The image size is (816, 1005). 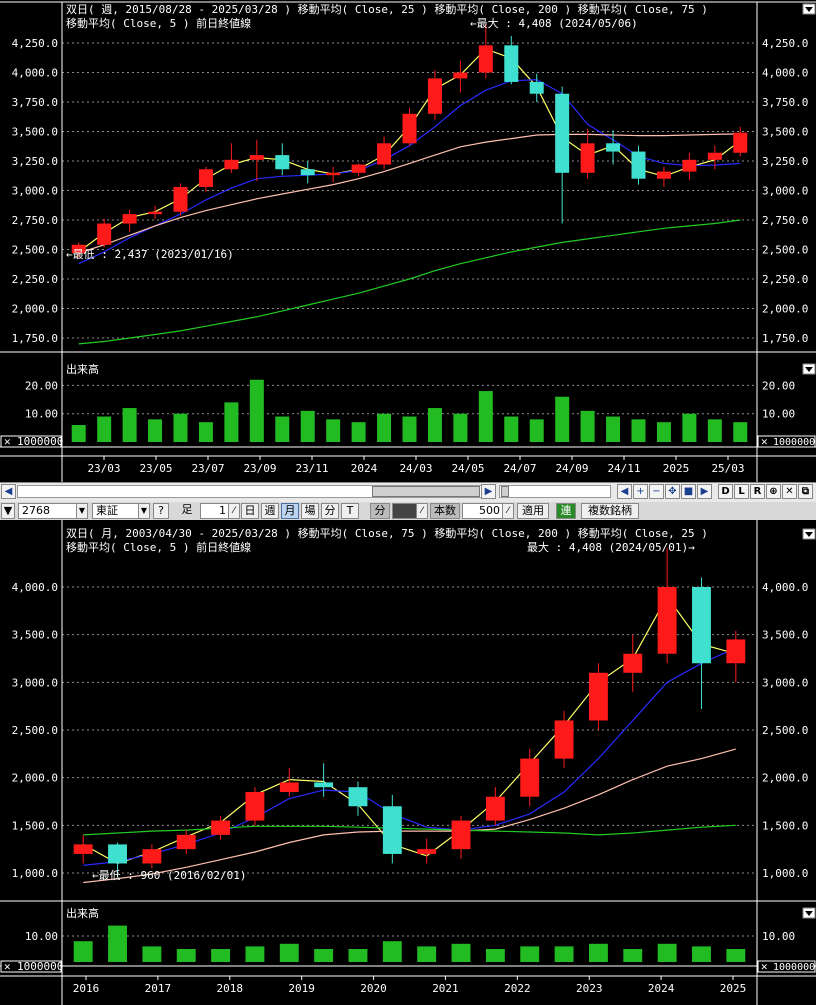 I want to click on date-tick-label: 2017, so click(x=158, y=988).